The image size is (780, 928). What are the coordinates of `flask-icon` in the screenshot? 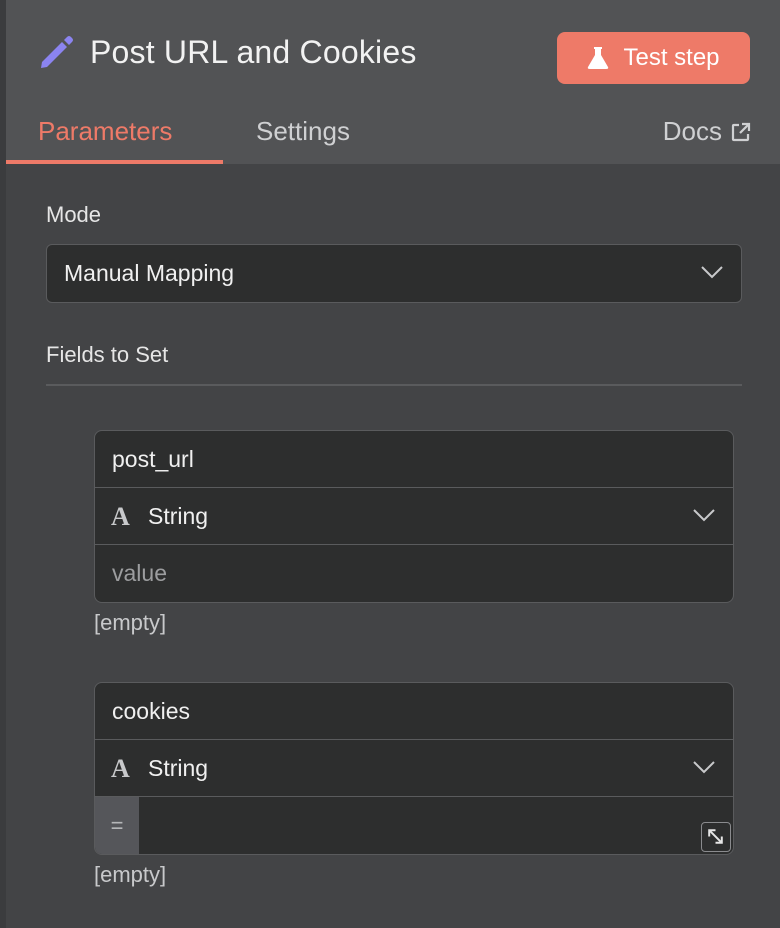 It's located at (598, 58).